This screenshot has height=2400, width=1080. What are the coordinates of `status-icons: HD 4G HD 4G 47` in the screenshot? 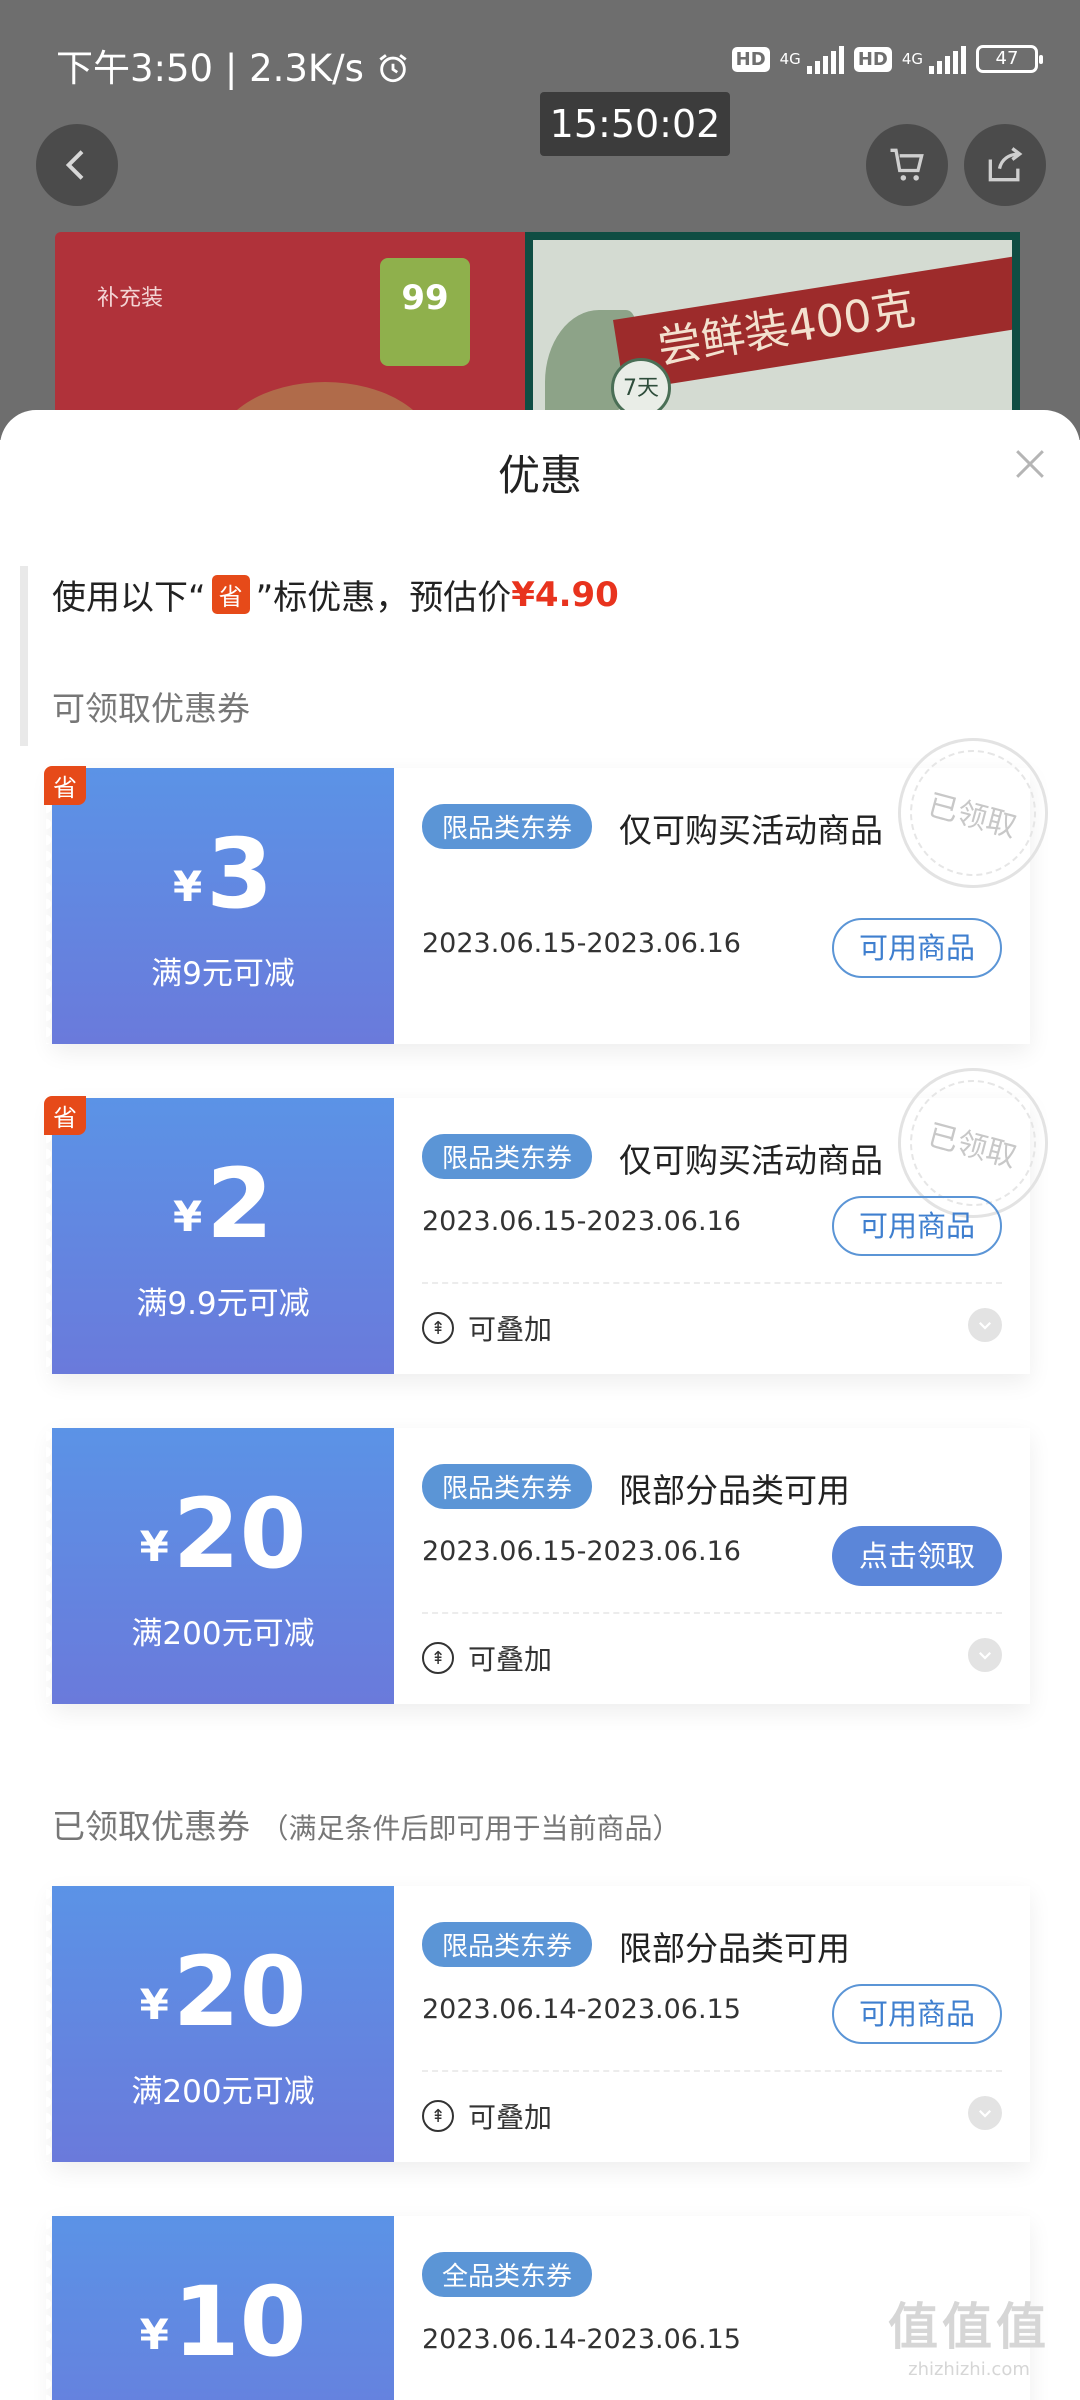 It's located at (887, 59).